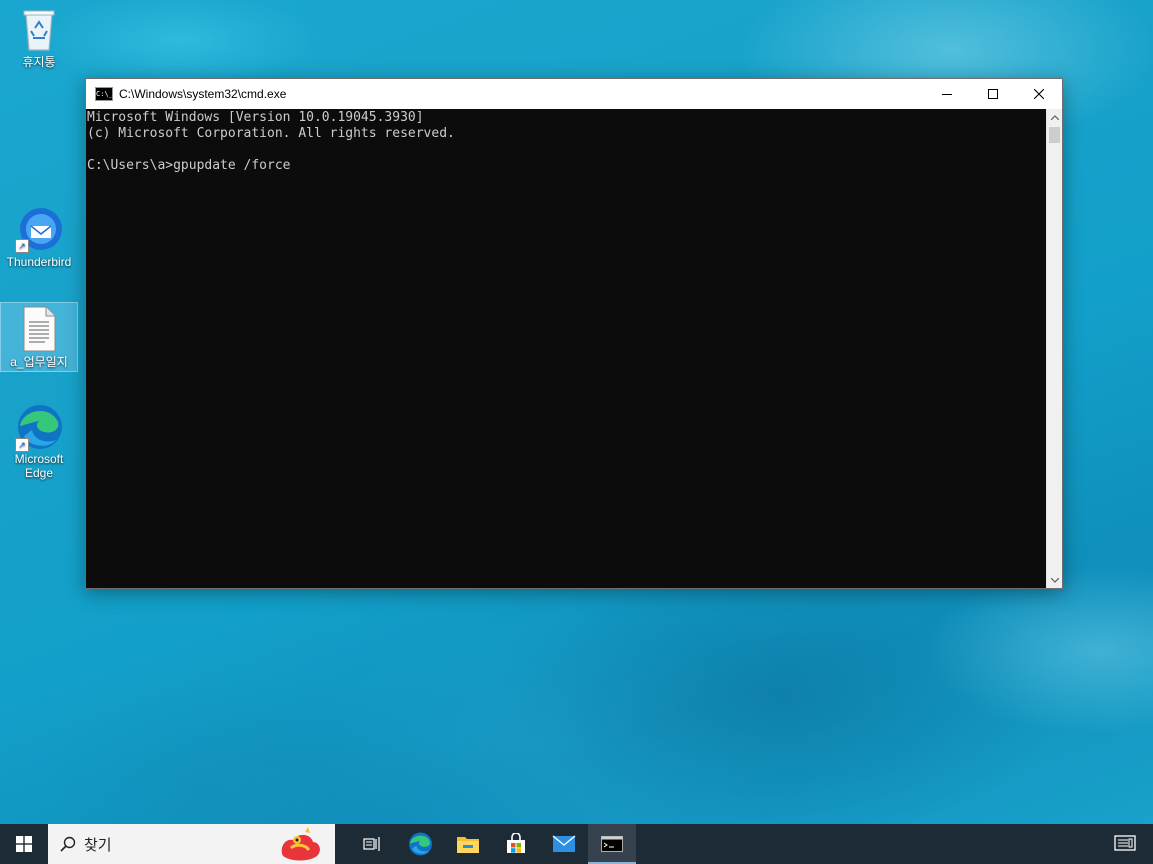  I want to click on taskbar-microsoft-store, so click(516, 844).